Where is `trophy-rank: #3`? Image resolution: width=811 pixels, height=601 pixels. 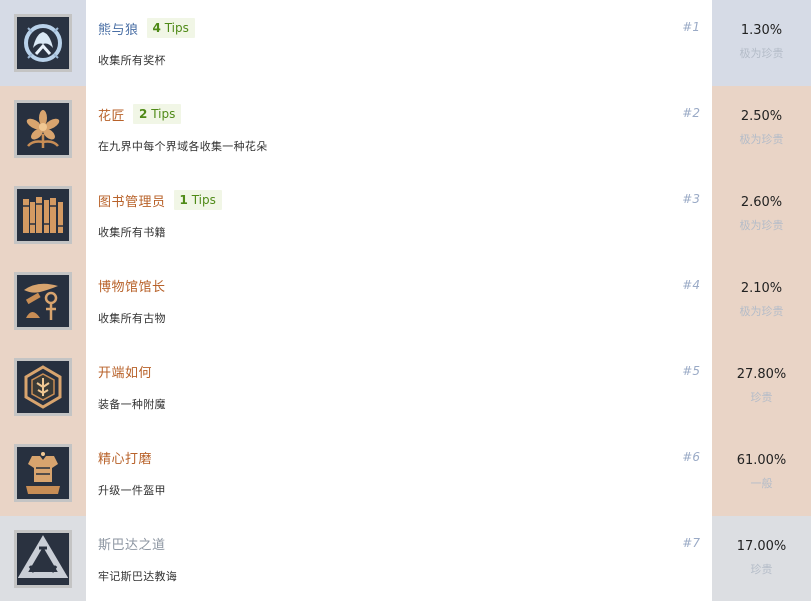 trophy-rank: #3 is located at coordinates (691, 199).